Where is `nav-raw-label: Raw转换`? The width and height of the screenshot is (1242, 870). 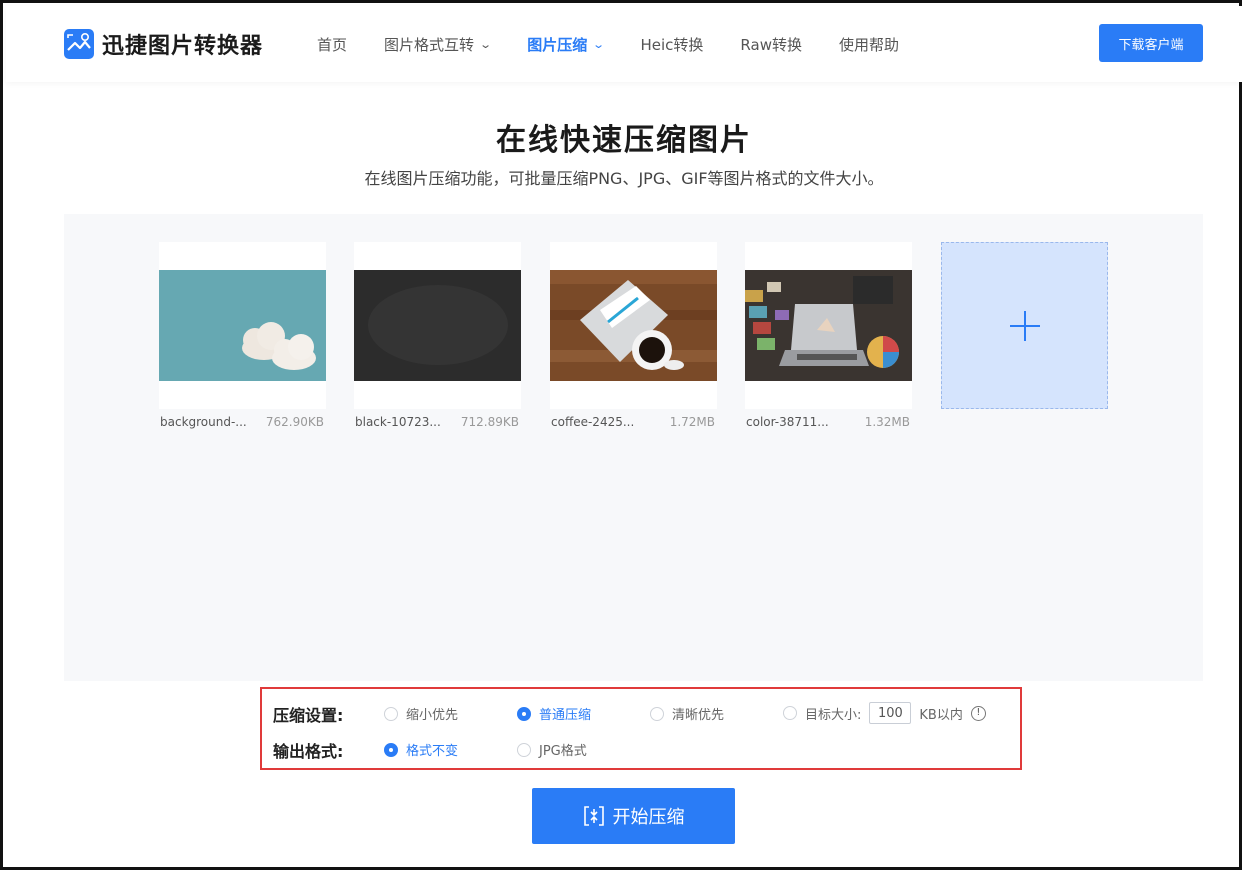
nav-raw-label: Raw转换 is located at coordinates (771, 45).